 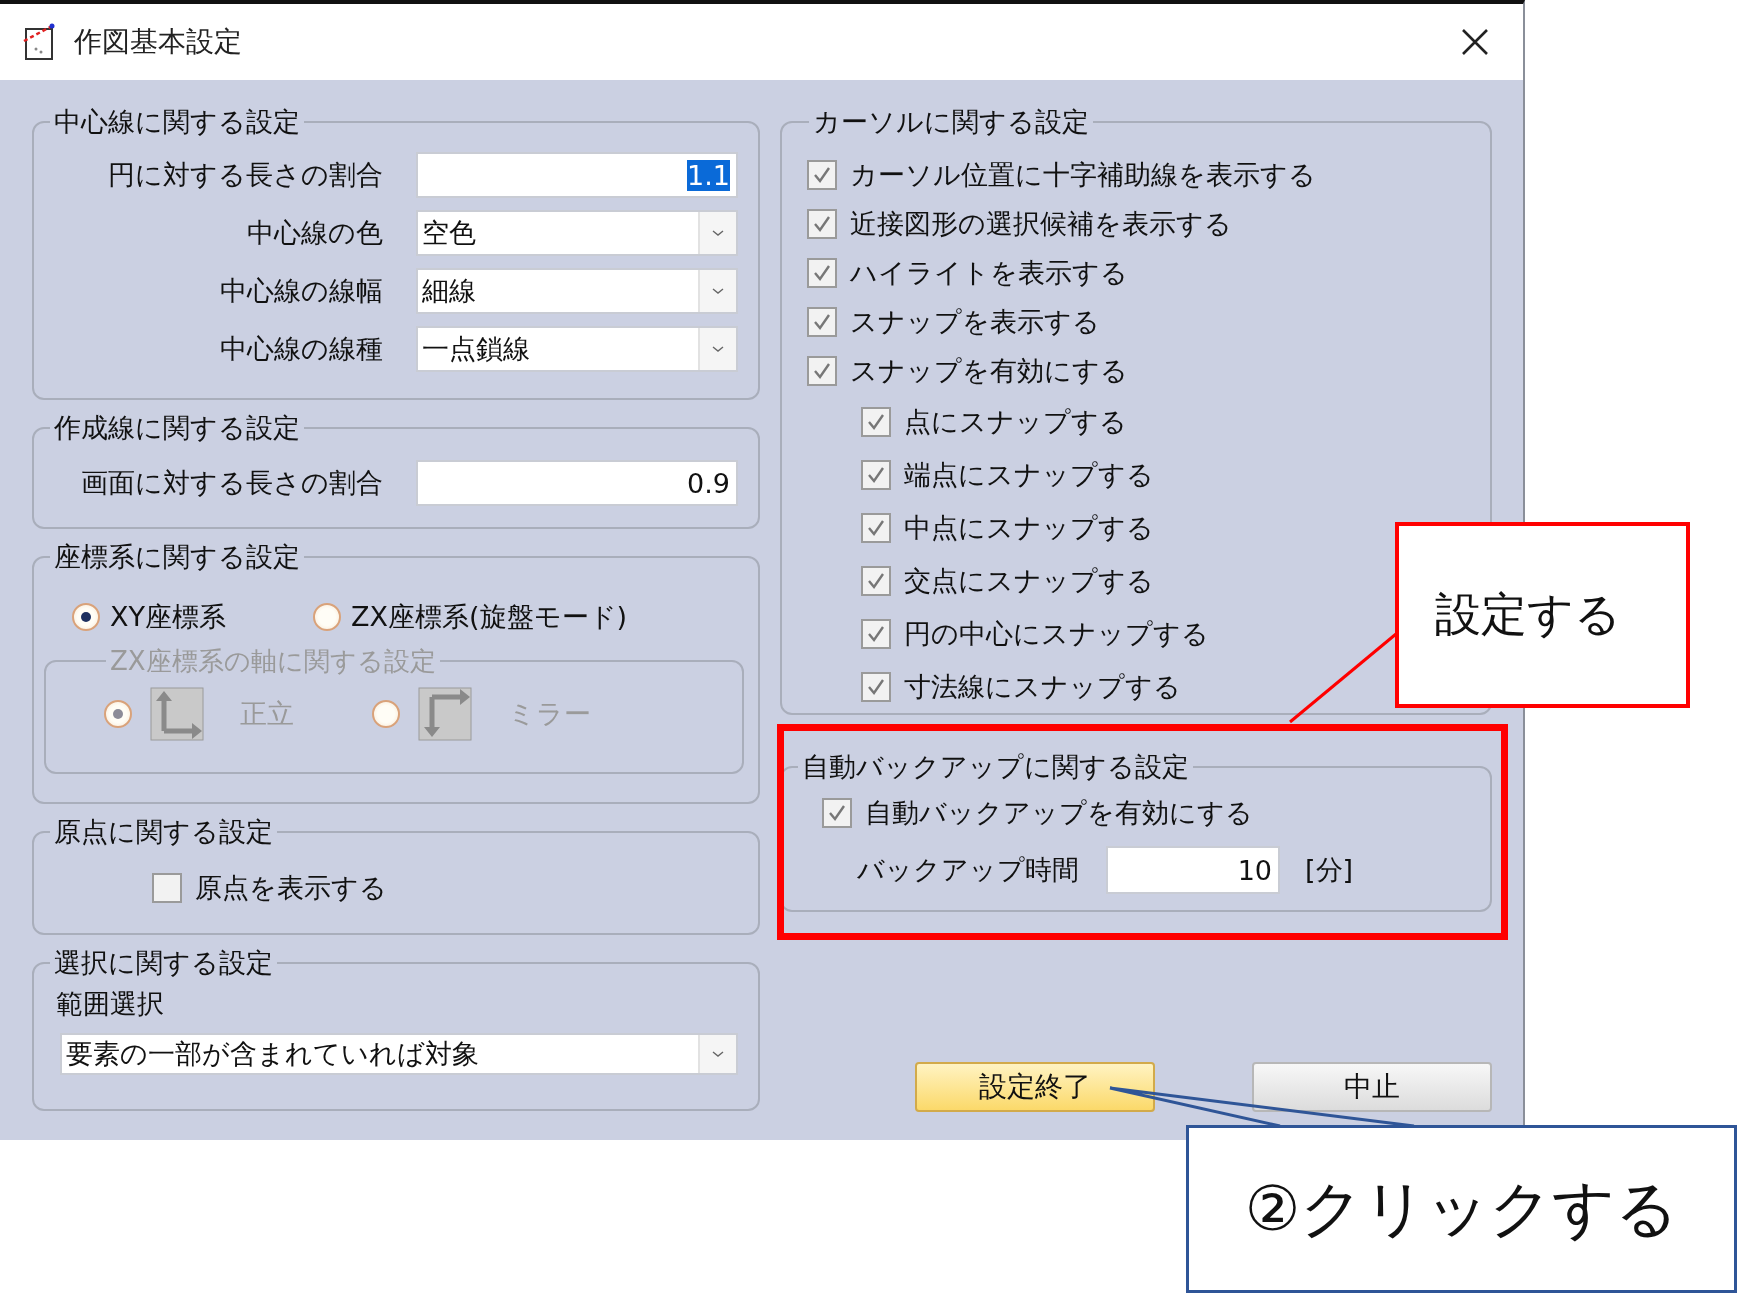 I want to click on field-label: 画面に対する長さの割合, so click(x=231, y=483).